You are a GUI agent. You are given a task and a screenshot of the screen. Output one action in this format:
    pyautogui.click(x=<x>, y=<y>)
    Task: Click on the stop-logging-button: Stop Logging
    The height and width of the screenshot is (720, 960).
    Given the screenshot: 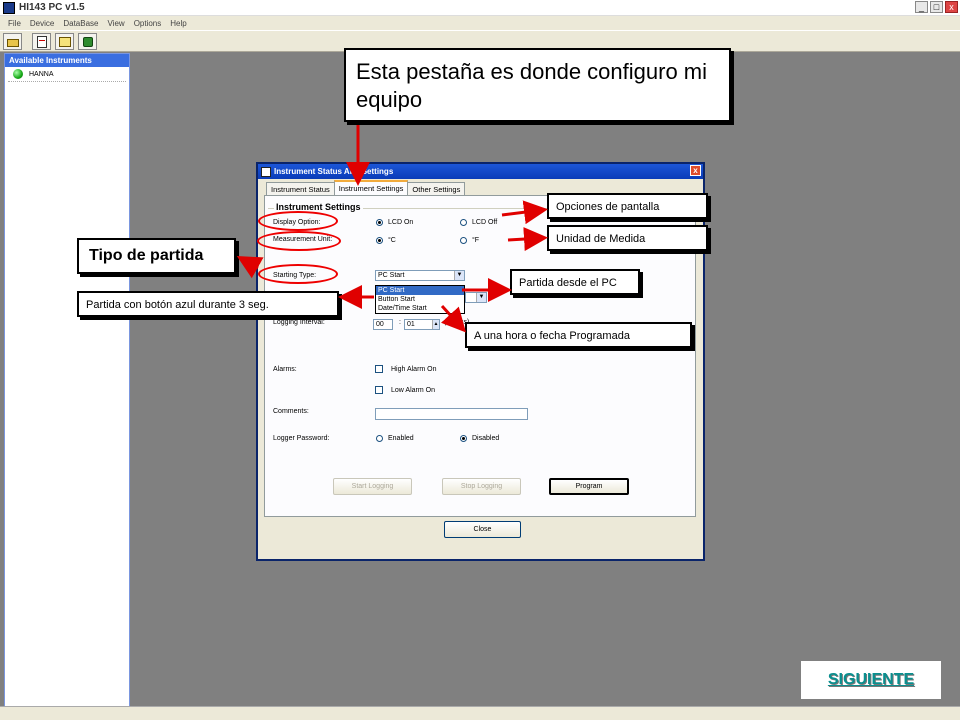 What is the action you would take?
    pyautogui.click(x=481, y=486)
    